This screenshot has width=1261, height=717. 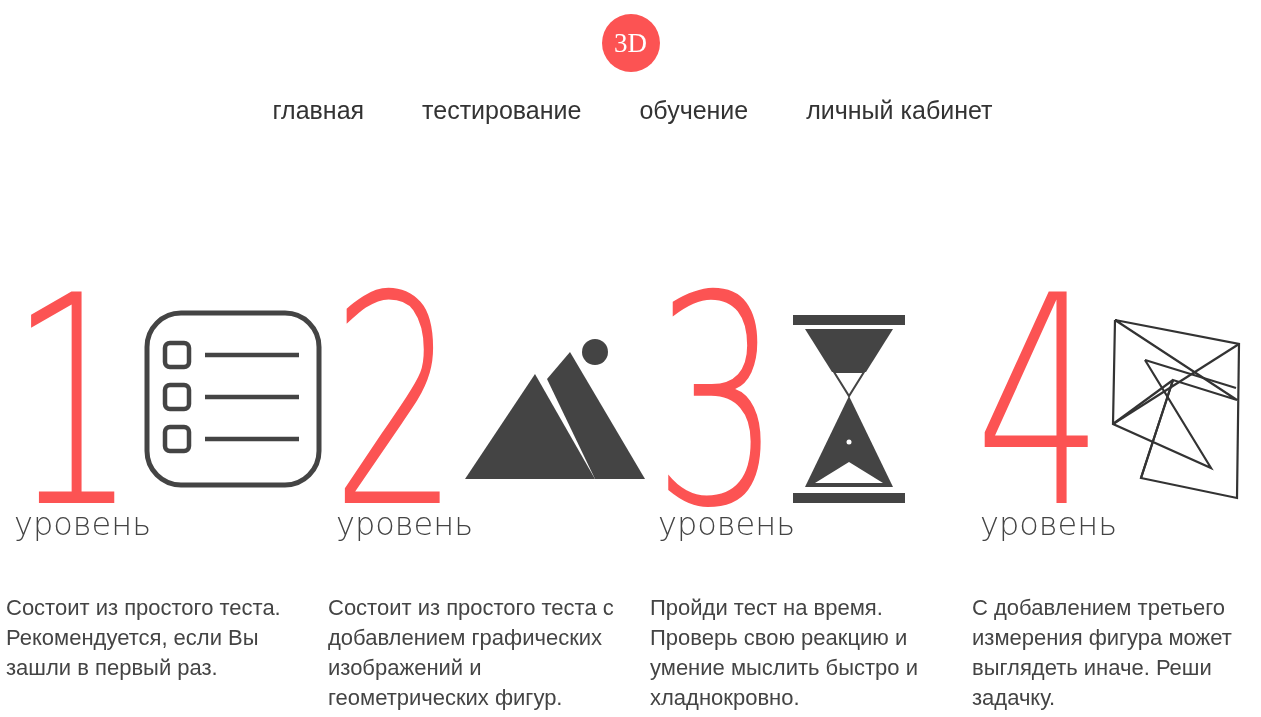 I want to click on level-description: Пройди тест на время. Проверь свою реакцию и умение мыслить быстро и хладнокровно., so click(x=784, y=653).